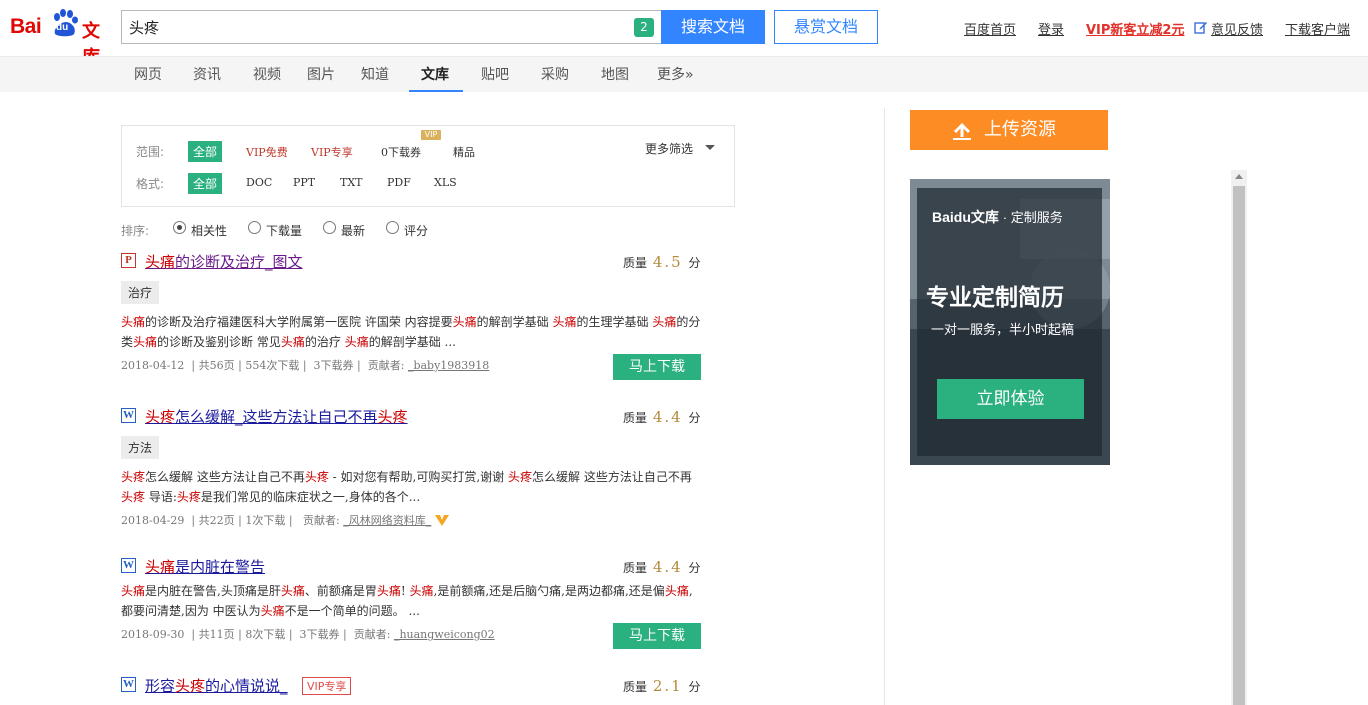  Describe the element at coordinates (140, 447) in the screenshot. I see `keyword-tag: 方法` at that location.